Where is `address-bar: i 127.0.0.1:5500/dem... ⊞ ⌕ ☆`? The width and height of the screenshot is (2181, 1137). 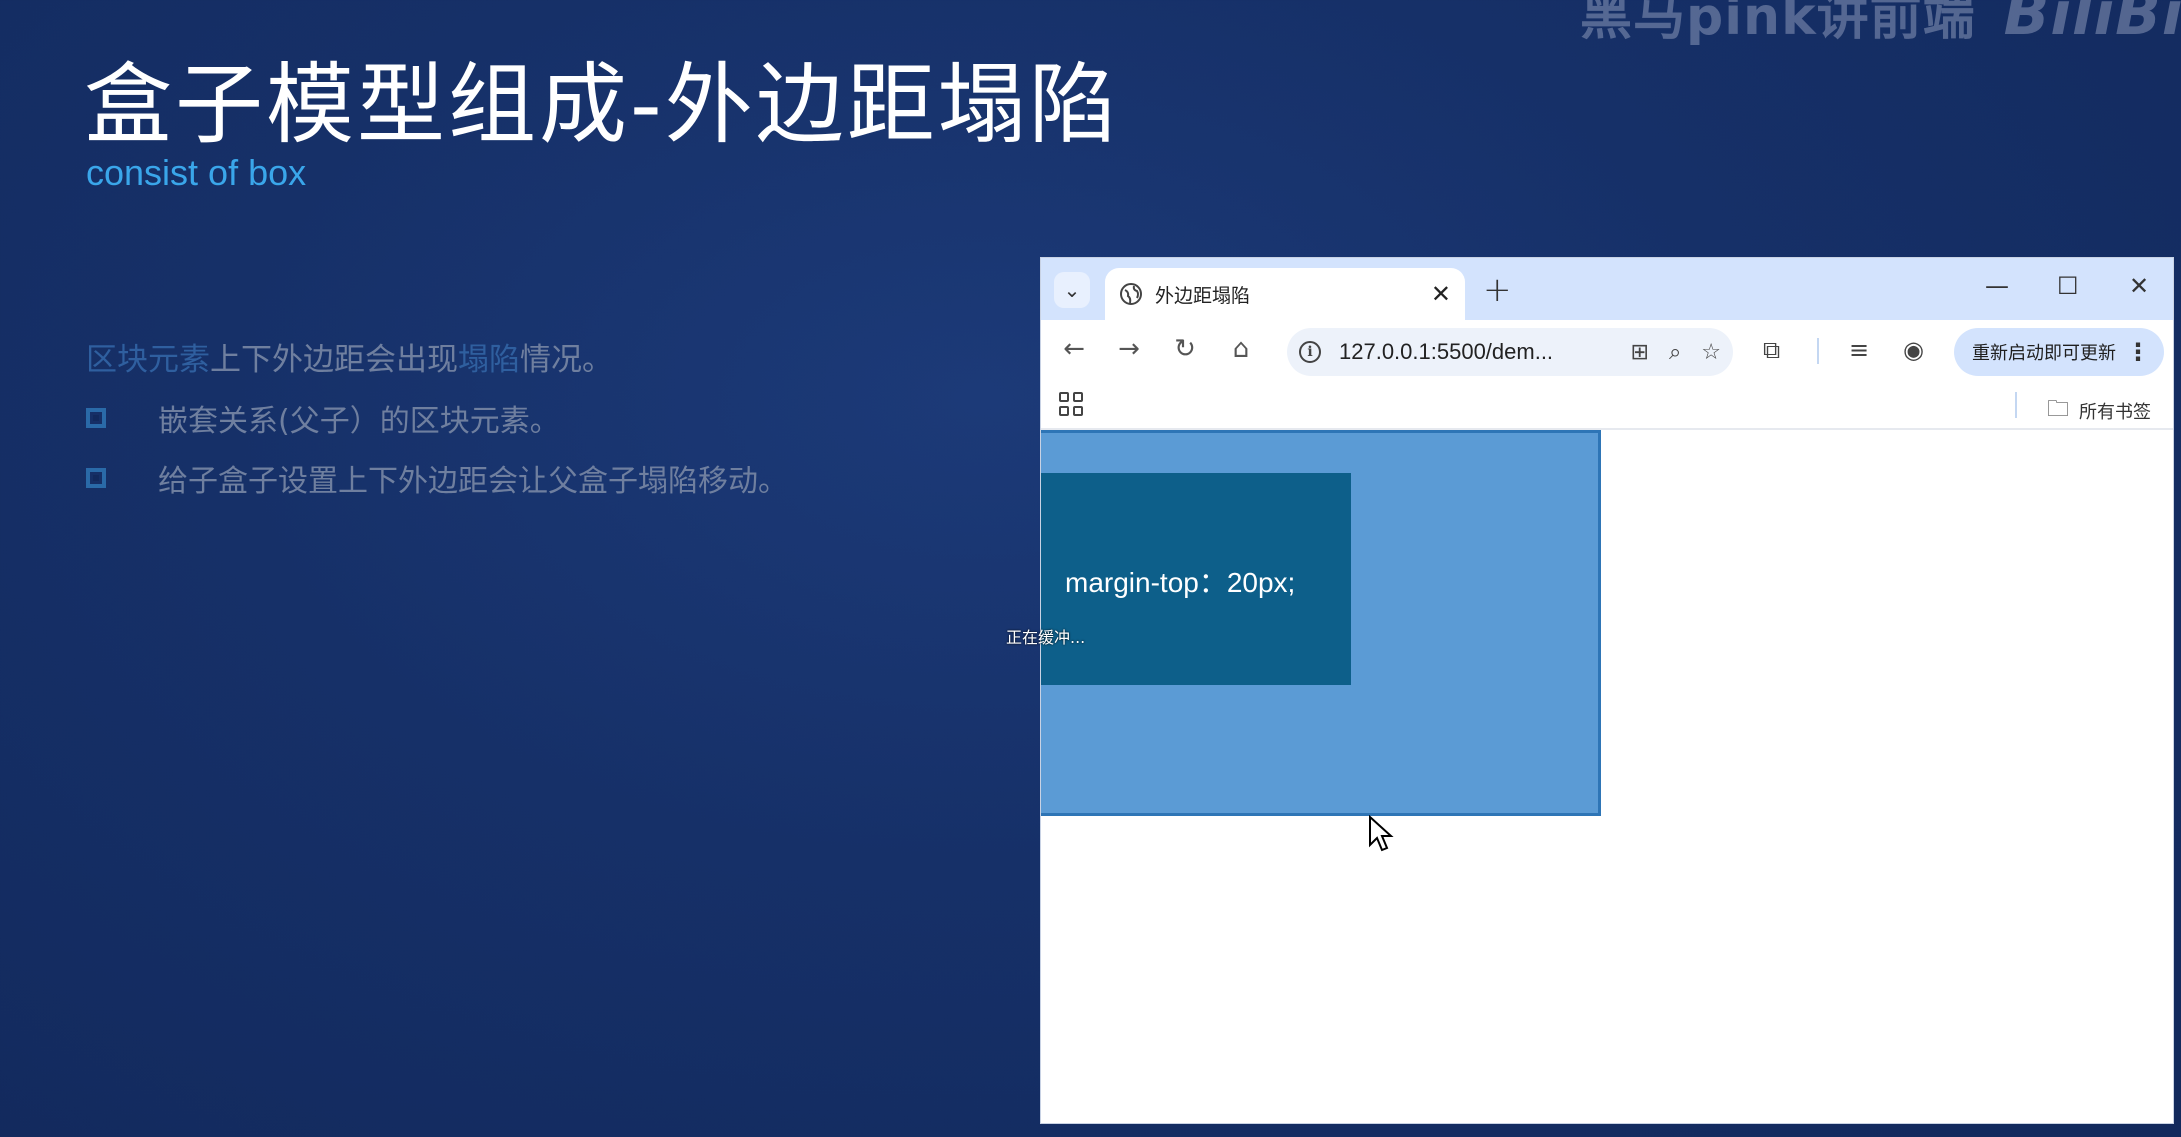 address-bar: i 127.0.0.1:5500/dem... ⊞ ⌕ ☆ is located at coordinates (1510, 352).